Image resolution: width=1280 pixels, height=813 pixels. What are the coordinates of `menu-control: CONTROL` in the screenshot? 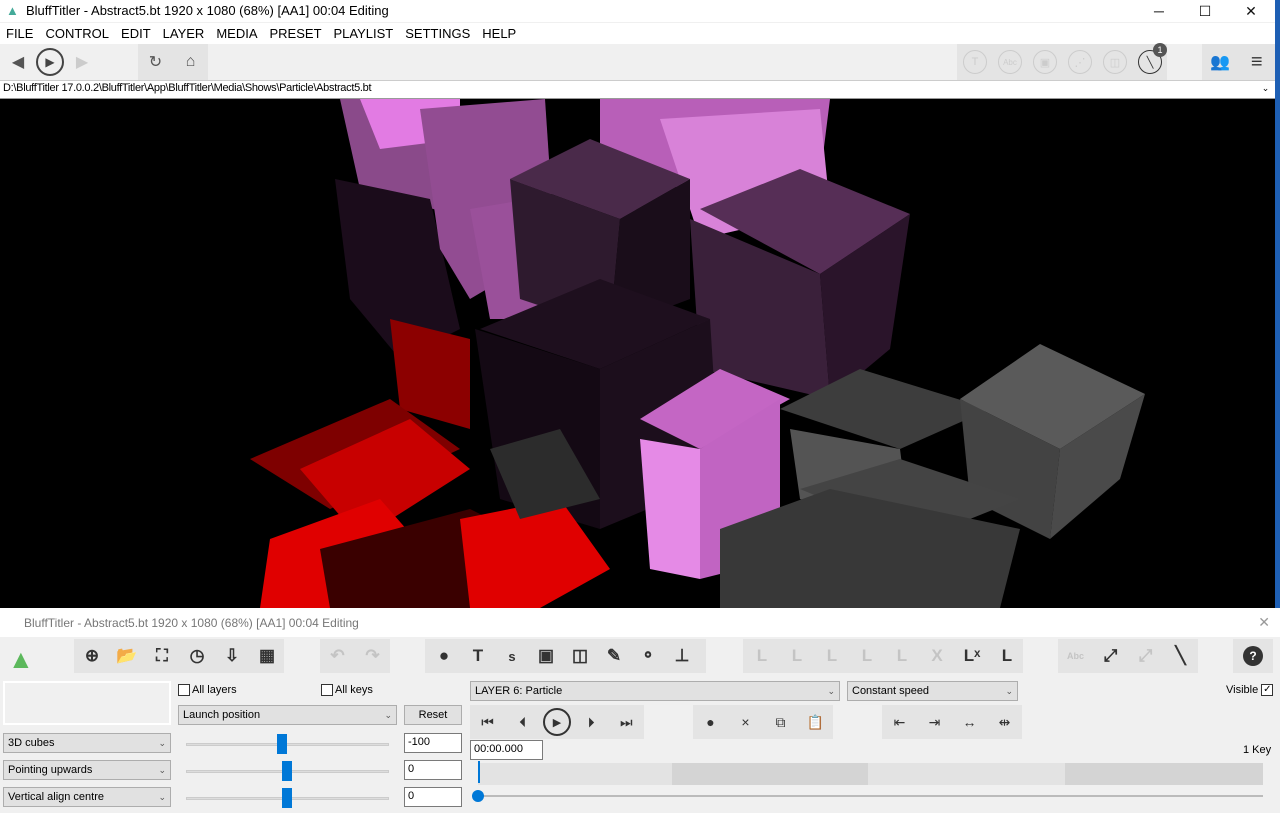 It's located at (77, 33).